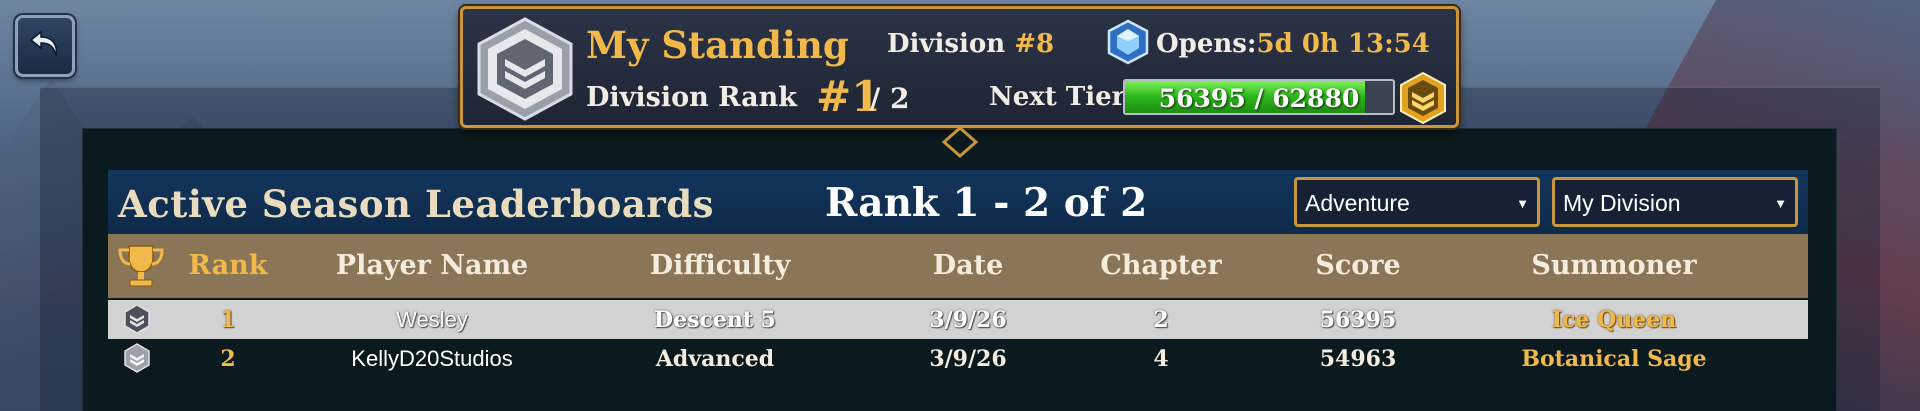  What do you see at coordinates (1343, 44) in the screenshot?
I see `opens-countdown: 5d 0h 13:54` at bounding box center [1343, 44].